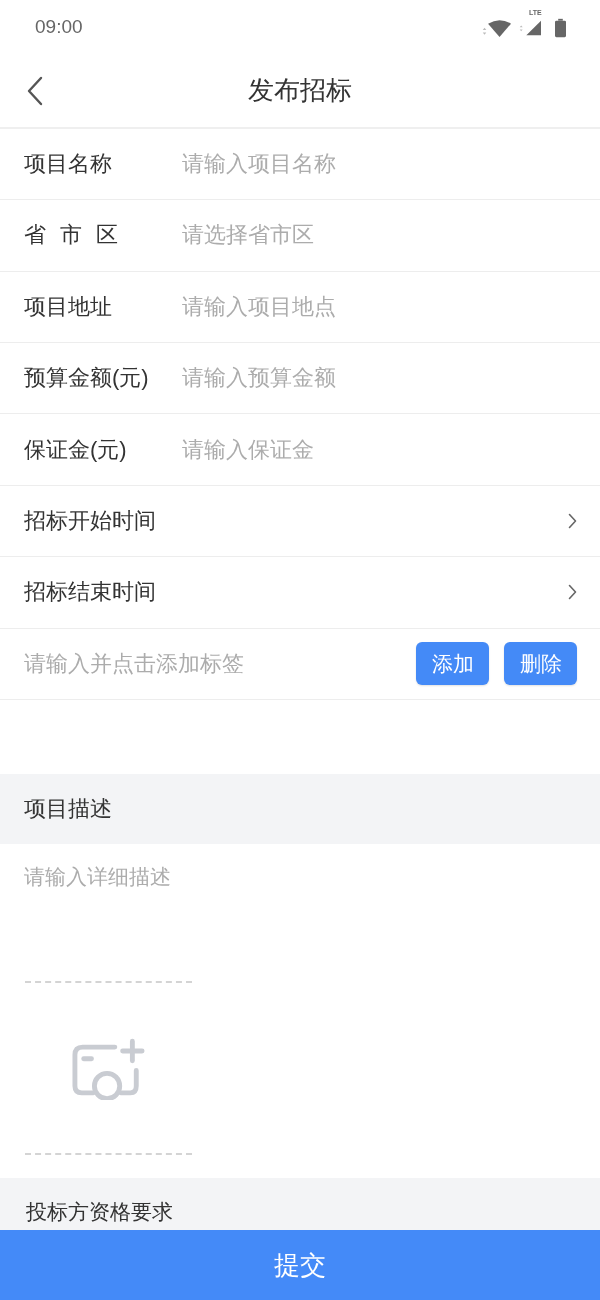  I want to click on battery-icon, so click(560, 28).